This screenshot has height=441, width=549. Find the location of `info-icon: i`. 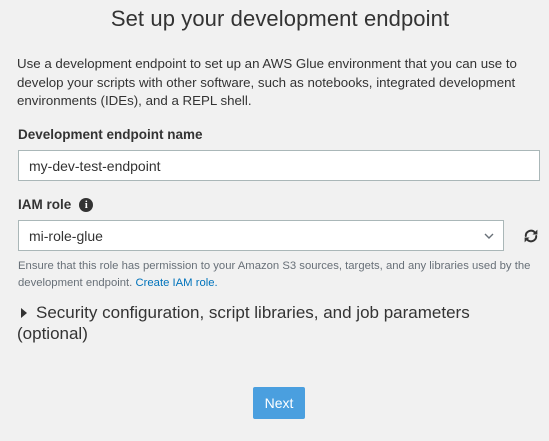

info-icon: i is located at coordinates (86, 204).